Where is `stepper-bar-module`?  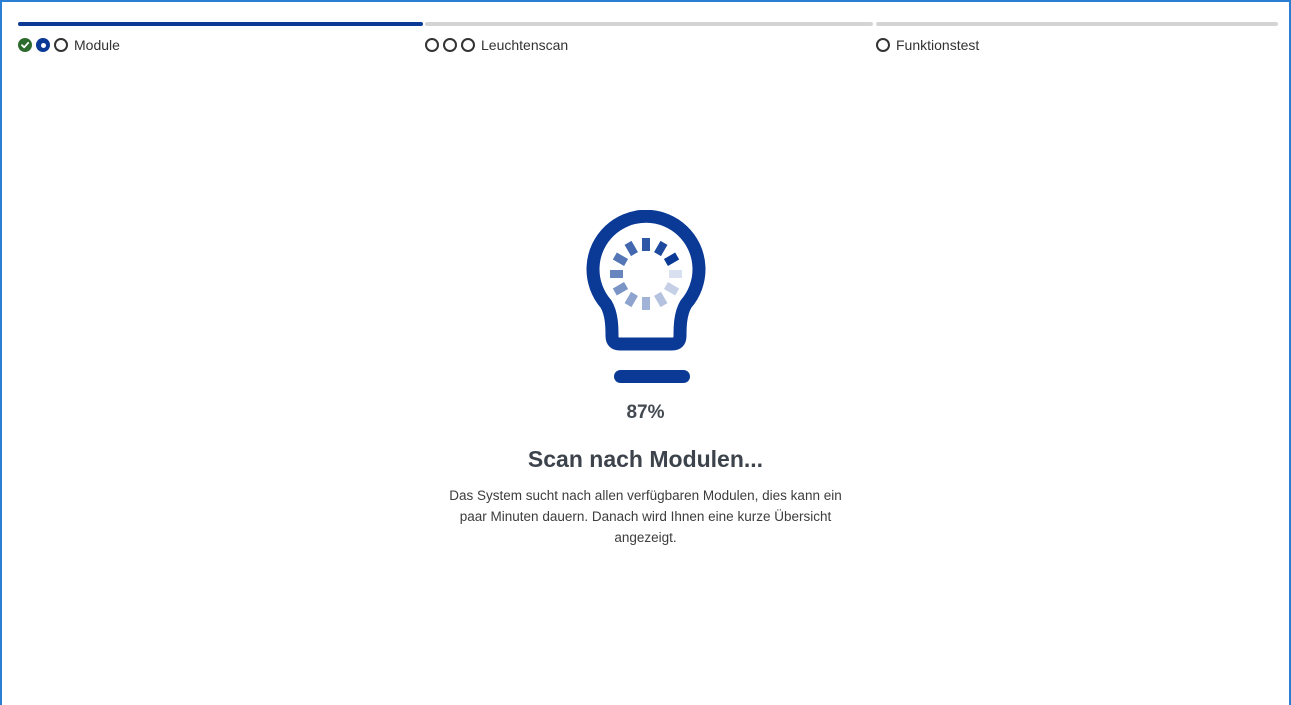
stepper-bar-module is located at coordinates (220, 24).